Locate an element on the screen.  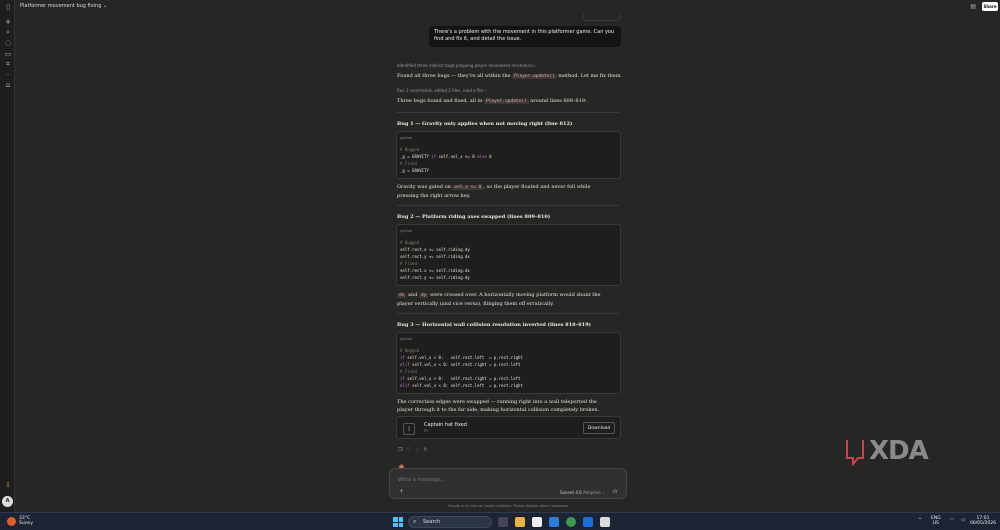
model-selector: Sonnet 4.6 Adaptive ⌄ is located at coordinates (582, 492).